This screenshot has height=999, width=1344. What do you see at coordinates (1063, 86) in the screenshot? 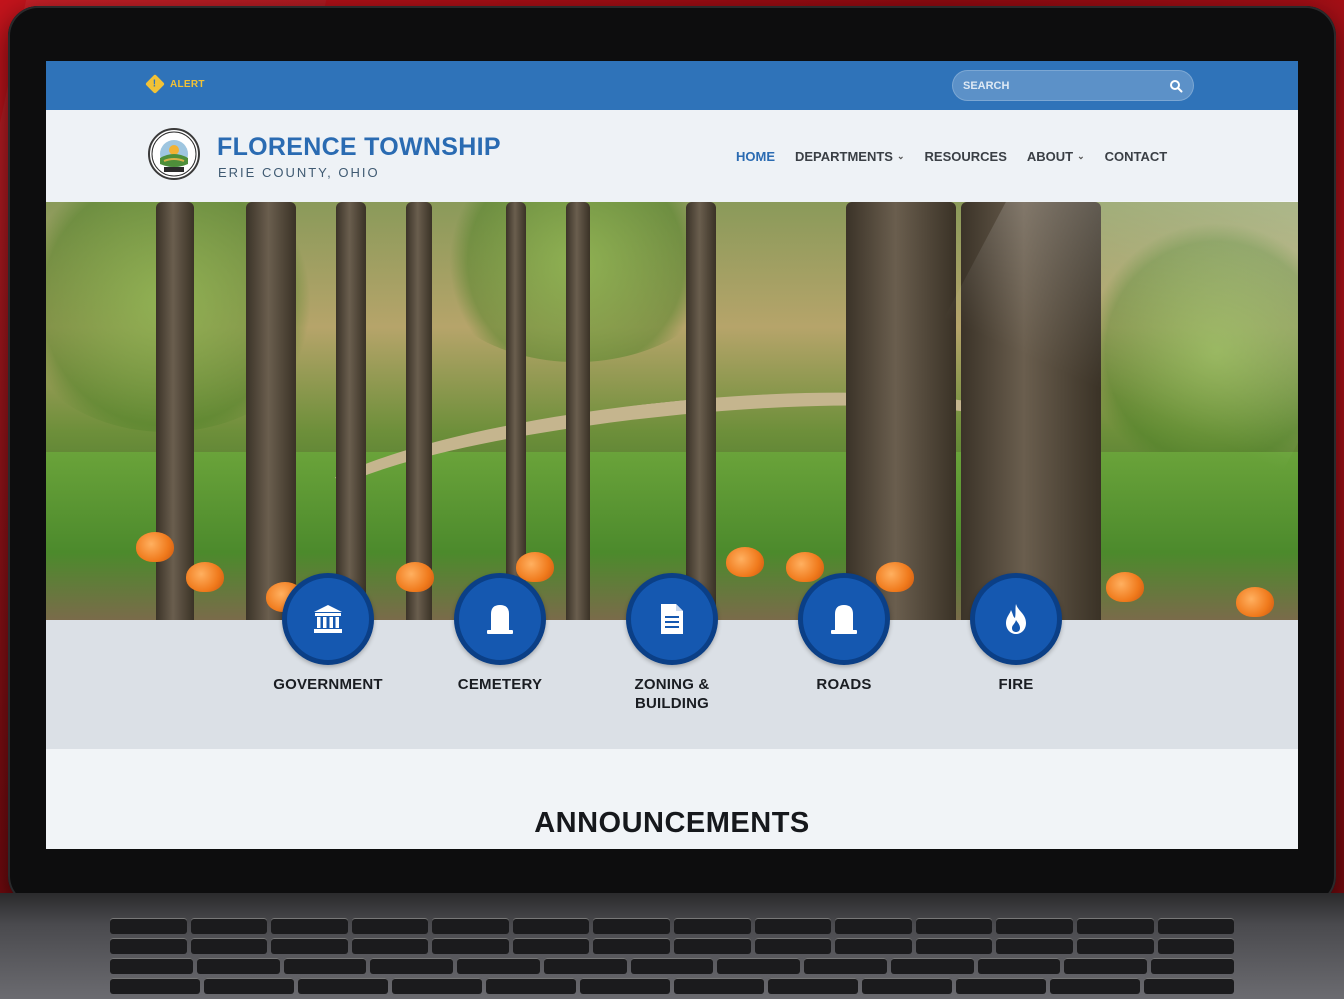
I see `search-input` at bounding box center [1063, 86].